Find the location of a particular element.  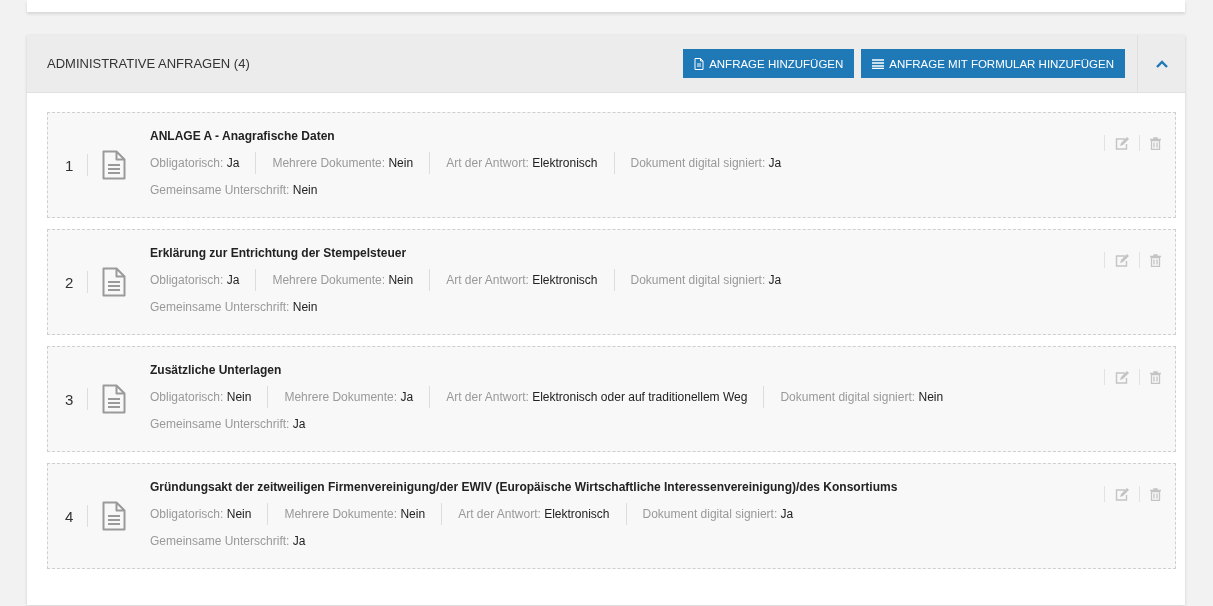

list-icon is located at coordinates (878, 63).